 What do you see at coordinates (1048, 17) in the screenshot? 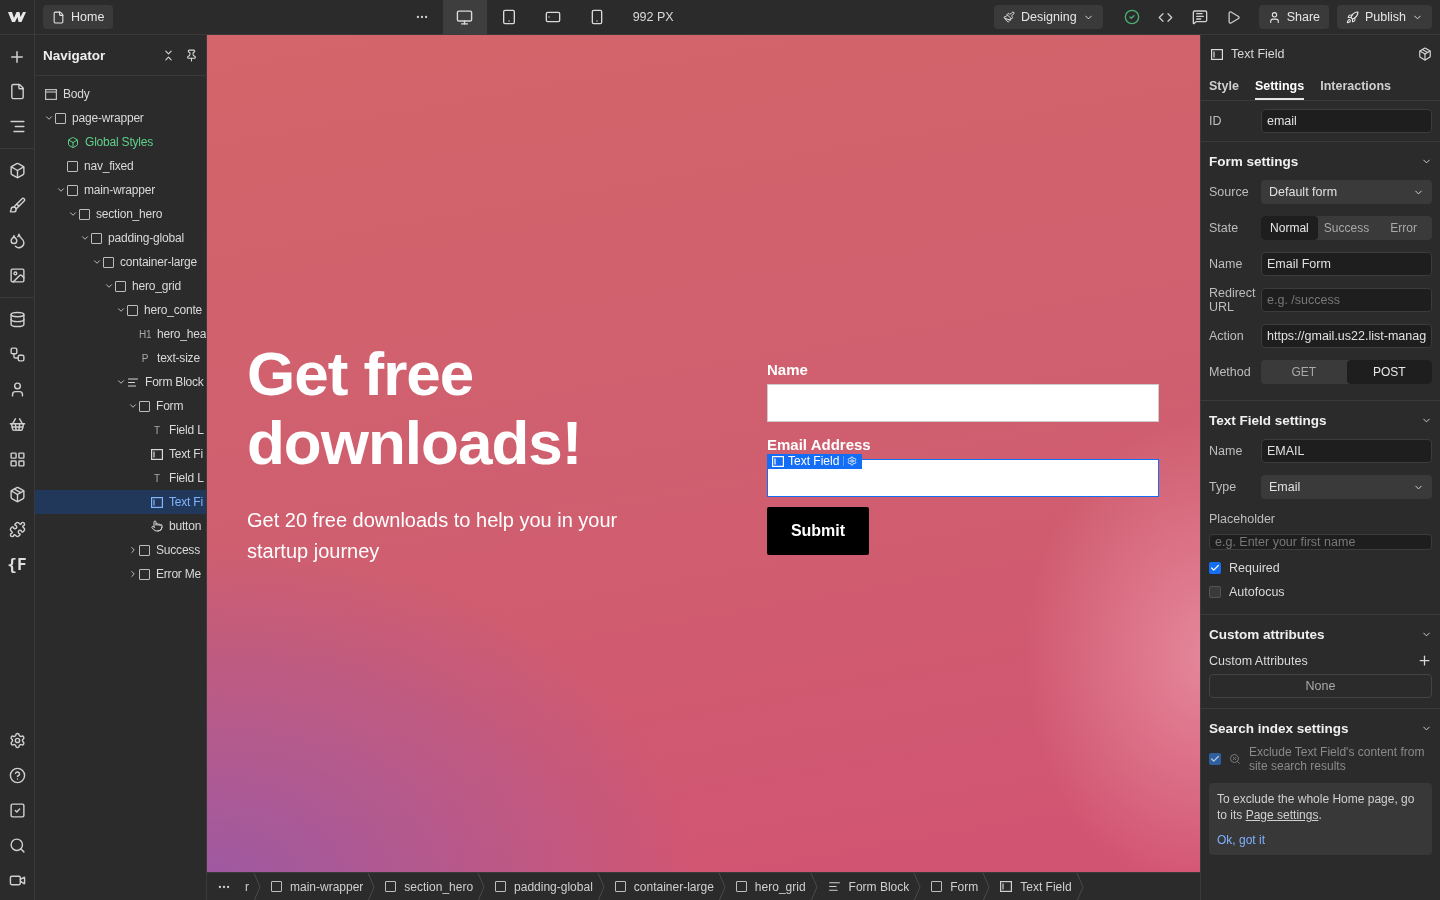
I see `mode-button: Designing` at bounding box center [1048, 17].